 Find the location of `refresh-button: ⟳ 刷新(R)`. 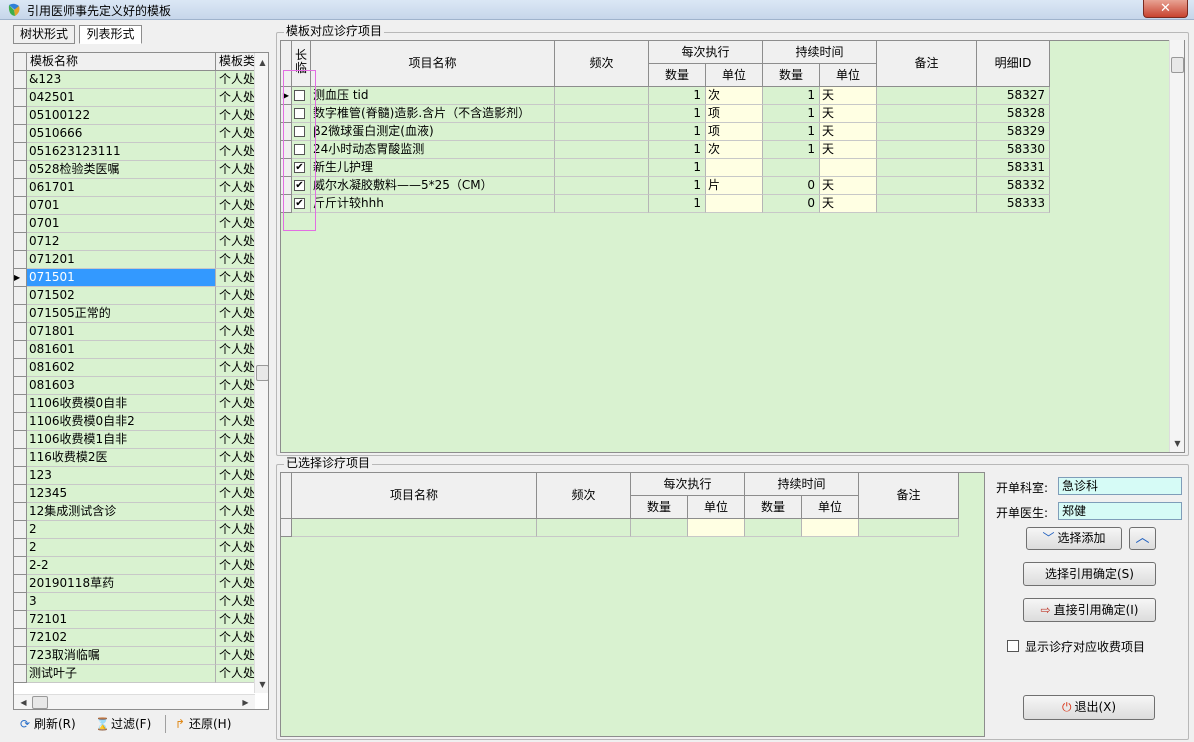

refresh-button: ⟳ 刷新(R) is located at coordinates (47, 724).